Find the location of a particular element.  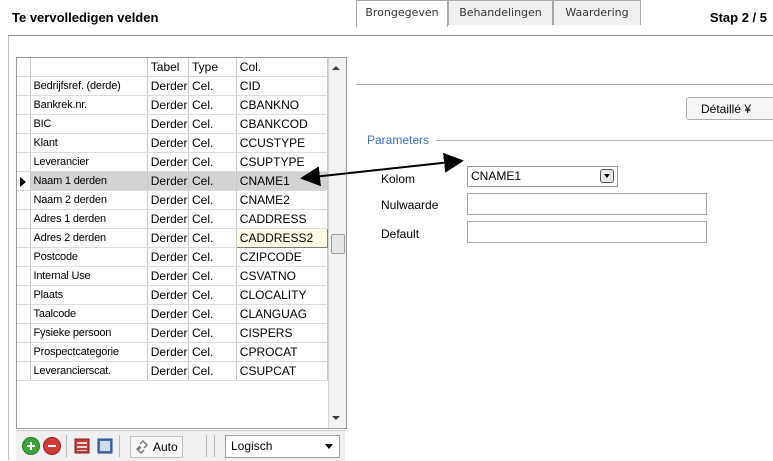

table-row: Klant Derder Cel. CCUSTYPE is located at coordinates (173, 143).